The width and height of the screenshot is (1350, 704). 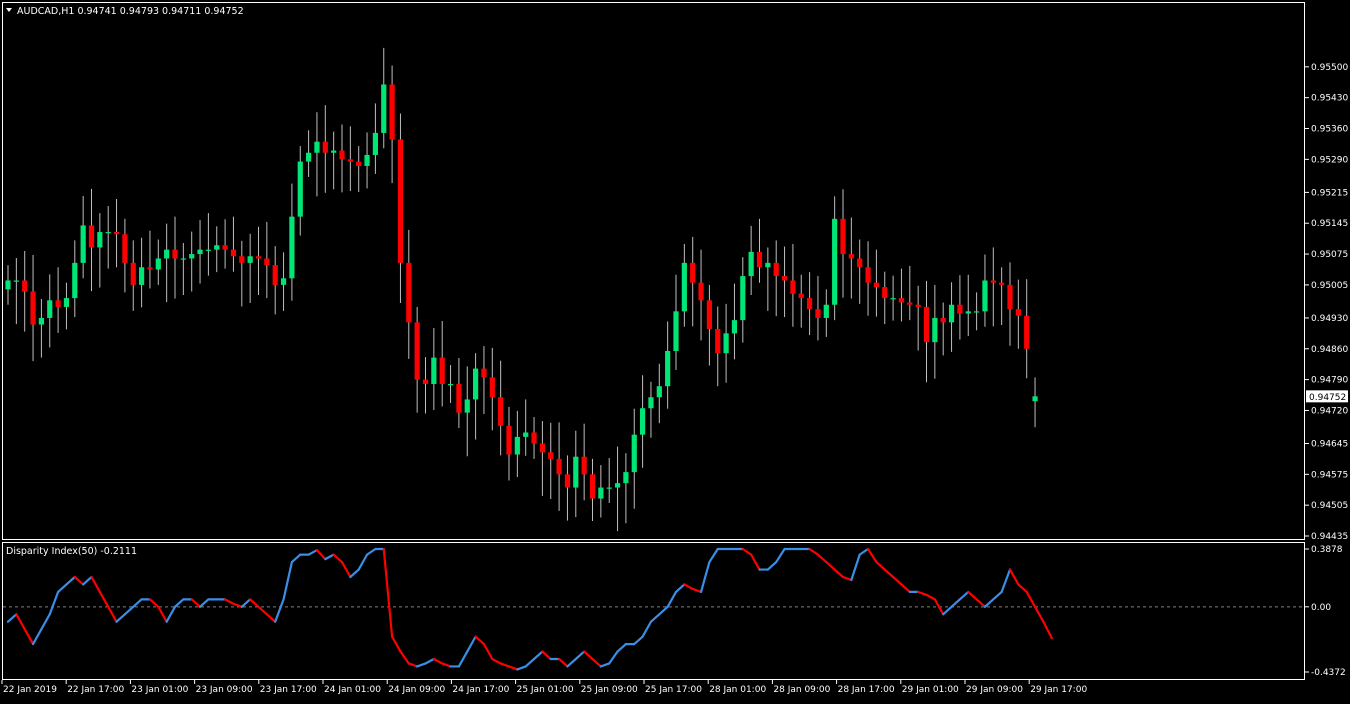 I want to click on indicator-title: Disparity Index(50) -0.2111, so click(x=71, y=551).